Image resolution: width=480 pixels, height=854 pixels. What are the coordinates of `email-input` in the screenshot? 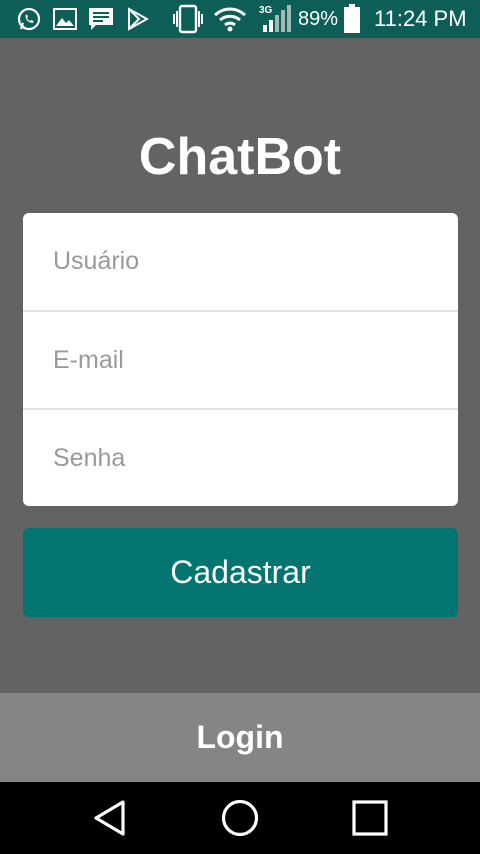 It's located at (240, 360).